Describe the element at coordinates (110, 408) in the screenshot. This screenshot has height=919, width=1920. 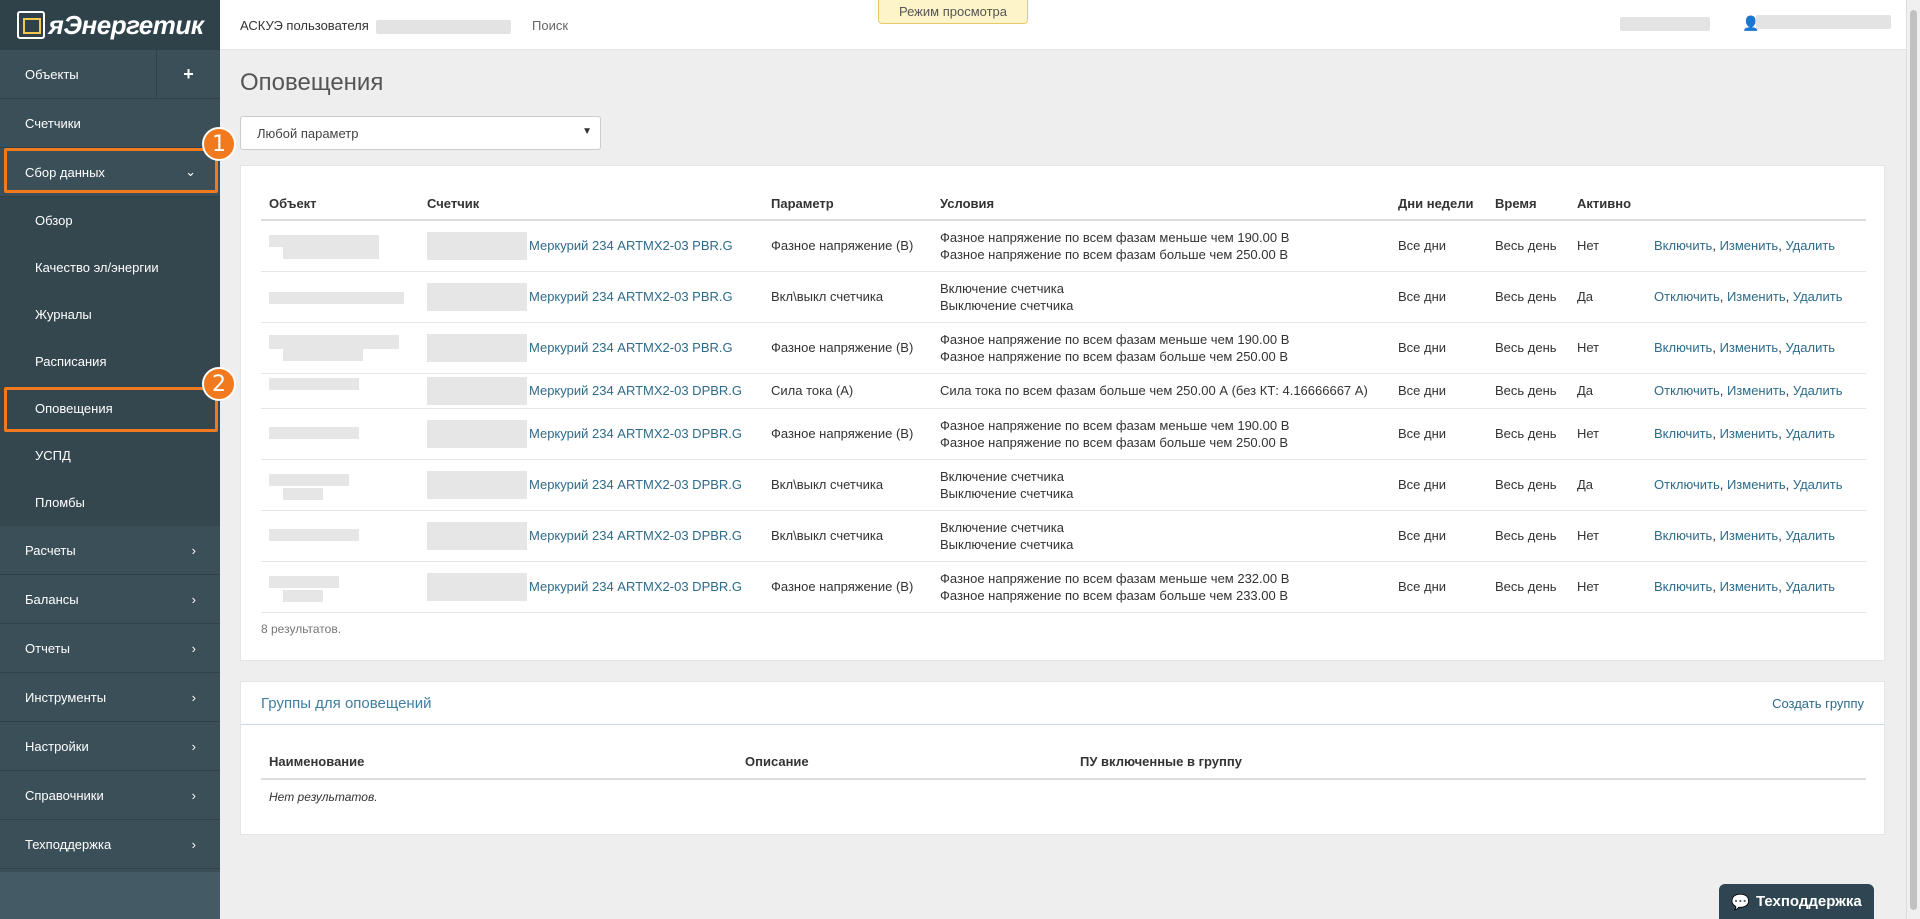
I see `submenu-alerts: Оповещения` at that location.